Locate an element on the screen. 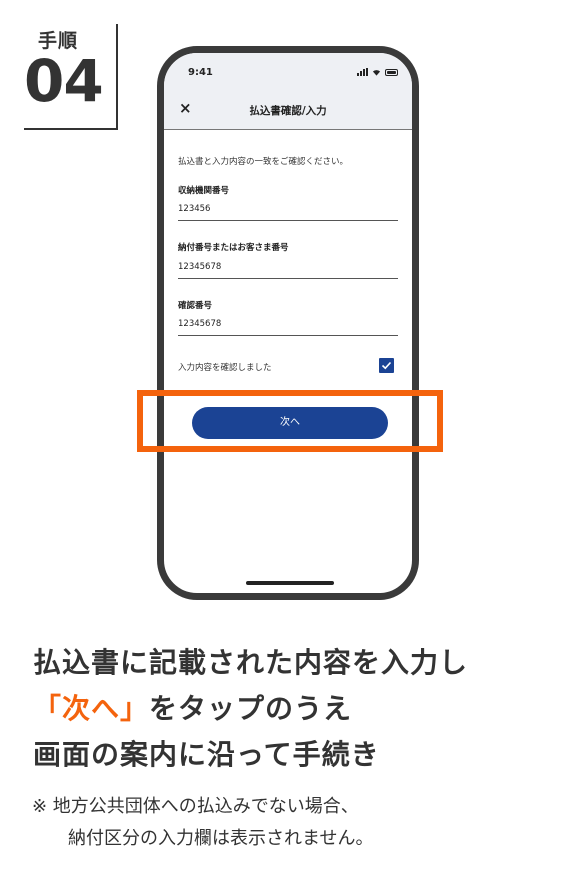 Image resolution: width=581 pixels, height=888 pixels. confirm-checkbox is located at coordinates (386, 365).